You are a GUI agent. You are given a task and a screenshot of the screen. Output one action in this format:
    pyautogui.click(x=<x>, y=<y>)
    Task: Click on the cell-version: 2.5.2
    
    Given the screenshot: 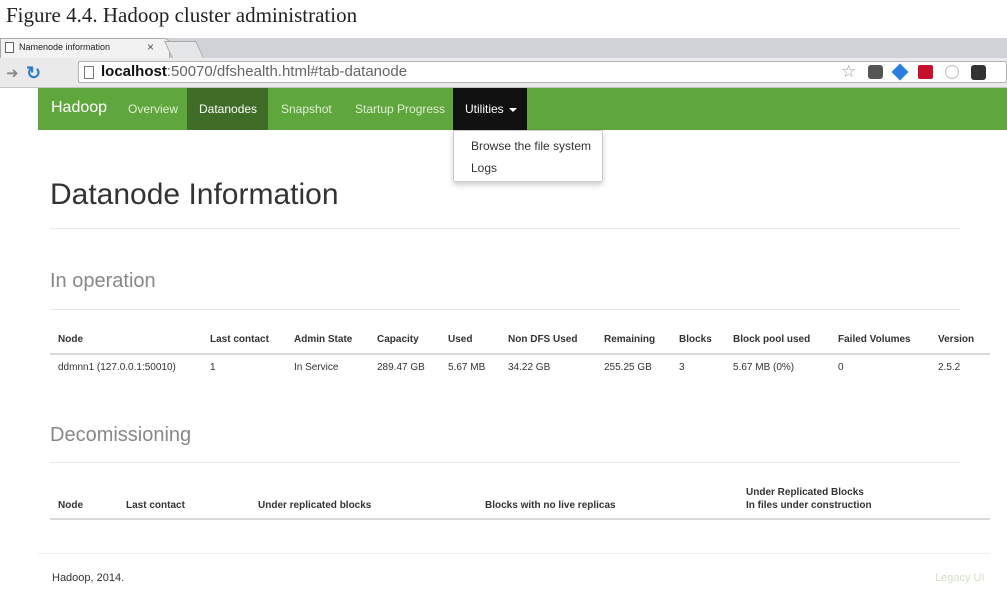 What is the action you would take?
    pyautogui.click(x=949, y=367)
    